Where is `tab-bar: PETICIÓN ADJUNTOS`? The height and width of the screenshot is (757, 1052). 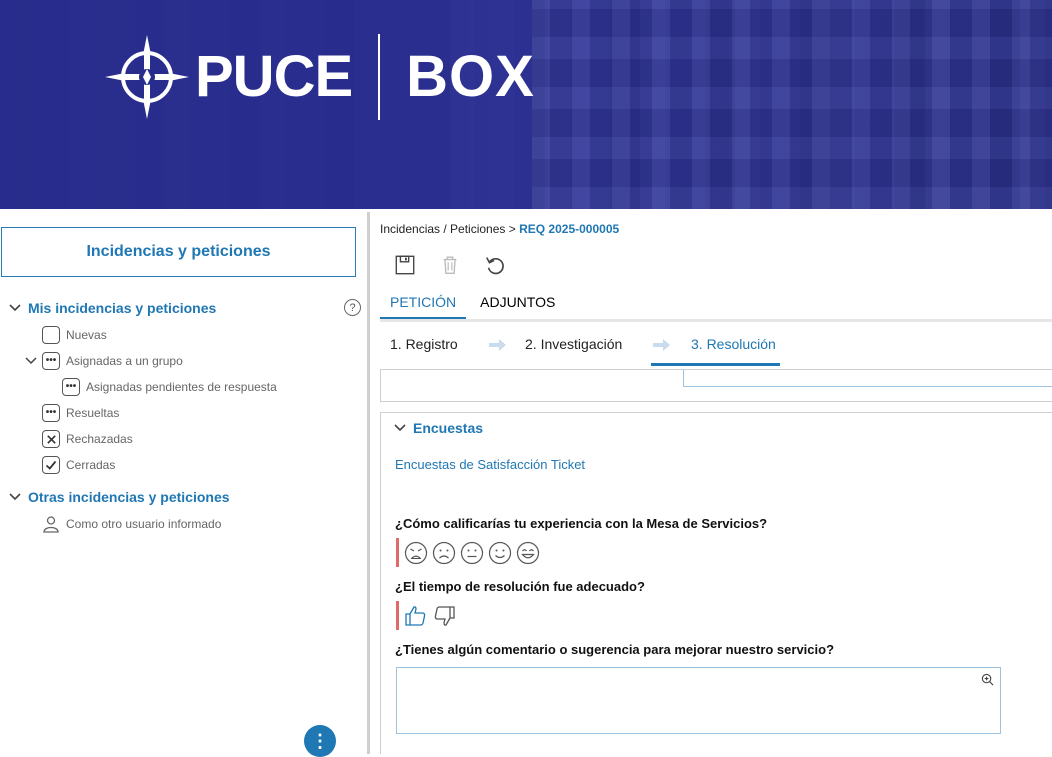
tab-bar: PETICIÓN ADJUNTOS is located at coordinates (474, 306).